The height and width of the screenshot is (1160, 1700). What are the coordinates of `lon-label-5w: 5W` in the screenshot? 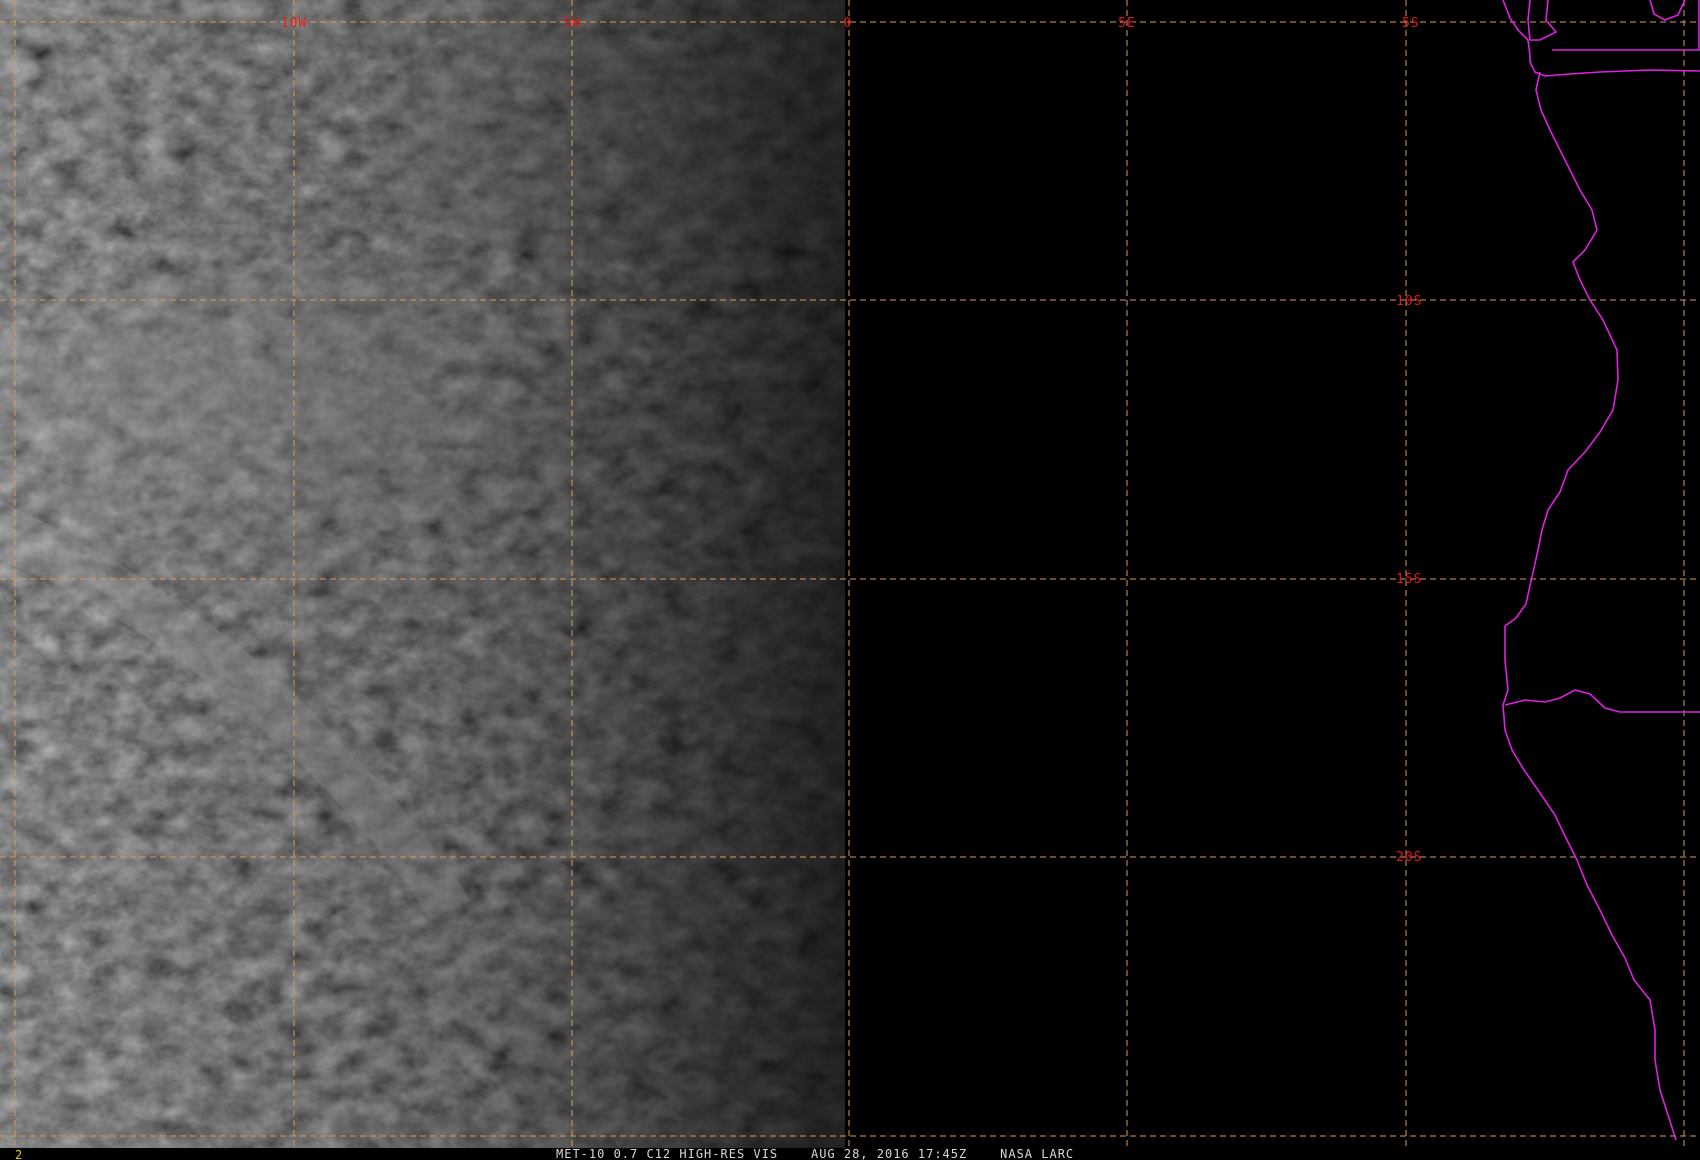 It's located at (572, 23).